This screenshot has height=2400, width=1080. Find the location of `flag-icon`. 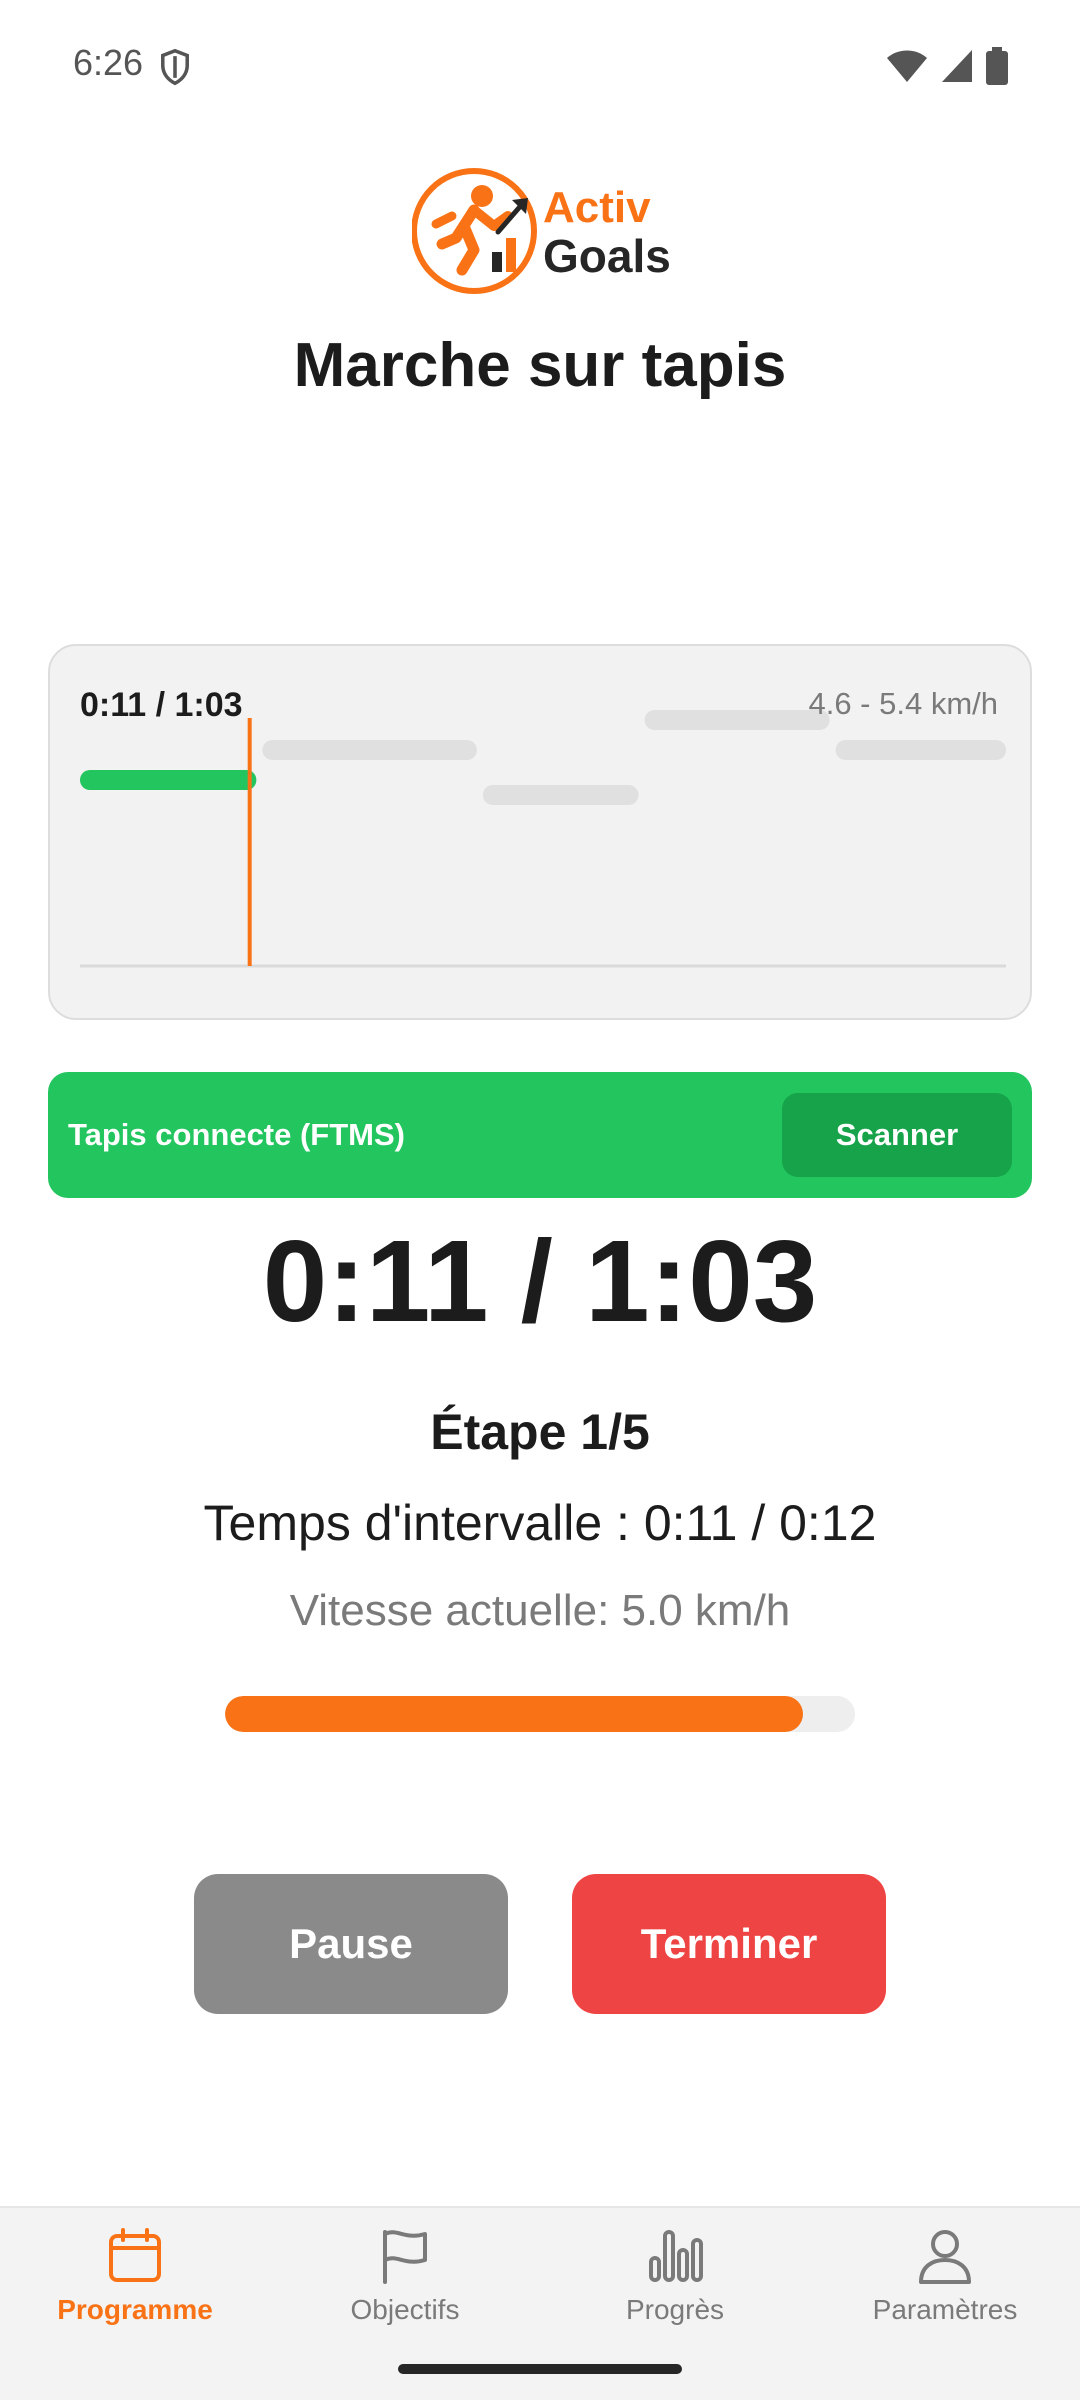

flag-icon is located at coordinates (405, 2257).